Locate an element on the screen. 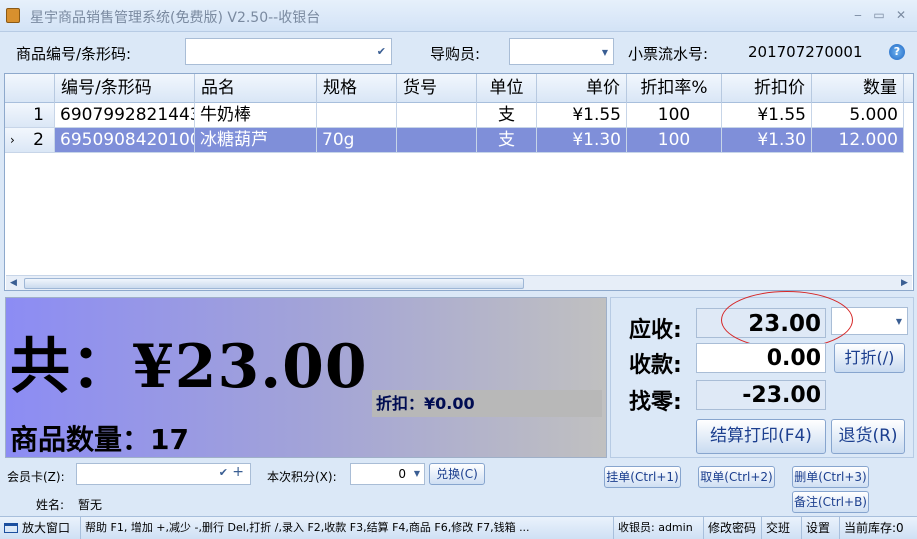 The width and height of the screenshot is (917, 539). app-icon is located at coordinates (13, 15).